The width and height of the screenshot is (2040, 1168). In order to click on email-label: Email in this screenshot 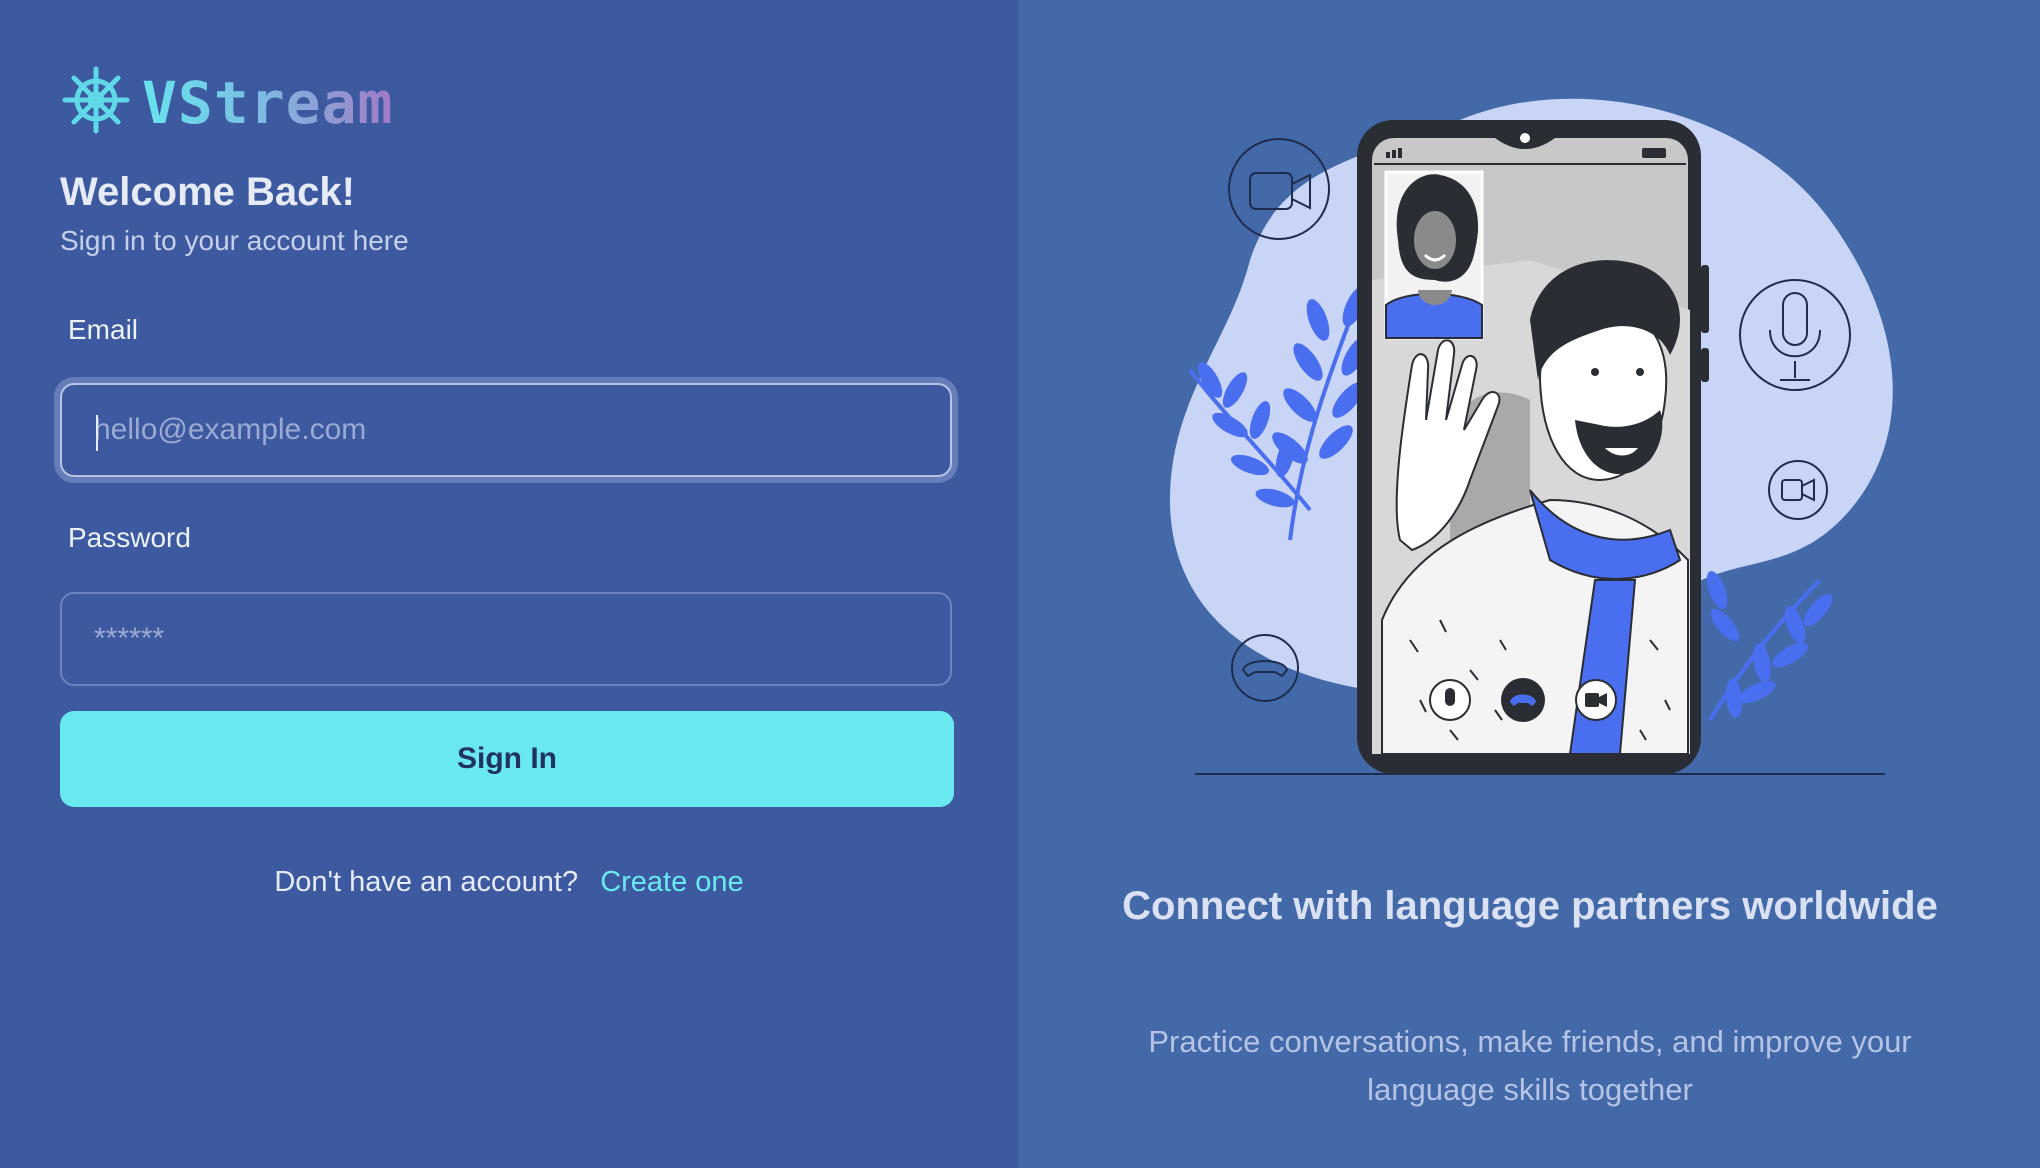, I will do `click(103, 329)`.